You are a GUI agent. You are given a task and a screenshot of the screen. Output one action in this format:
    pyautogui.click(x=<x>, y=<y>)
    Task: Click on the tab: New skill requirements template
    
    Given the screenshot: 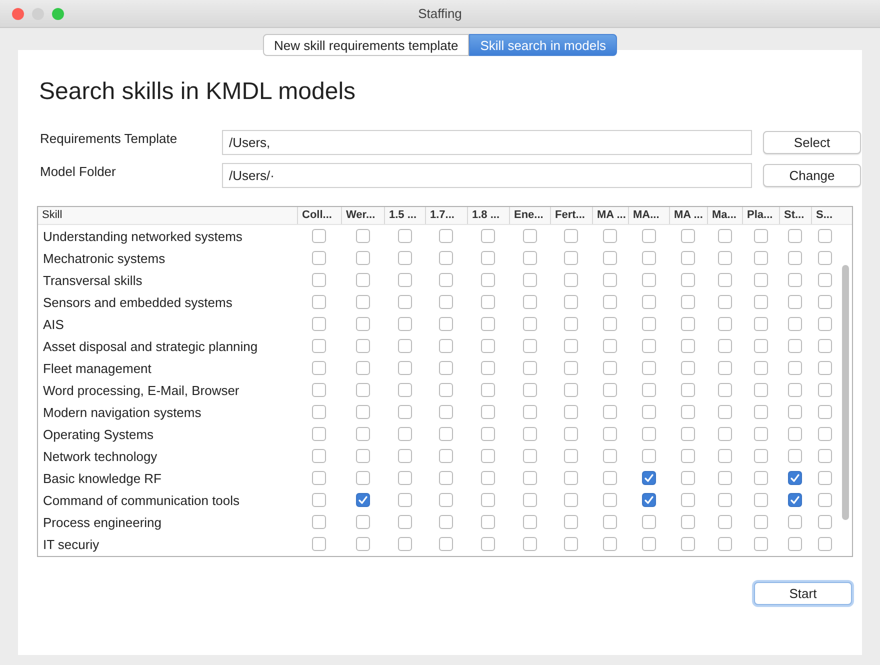 What is the action you would take?
    pyautogui.click(x=366, y=45)
    